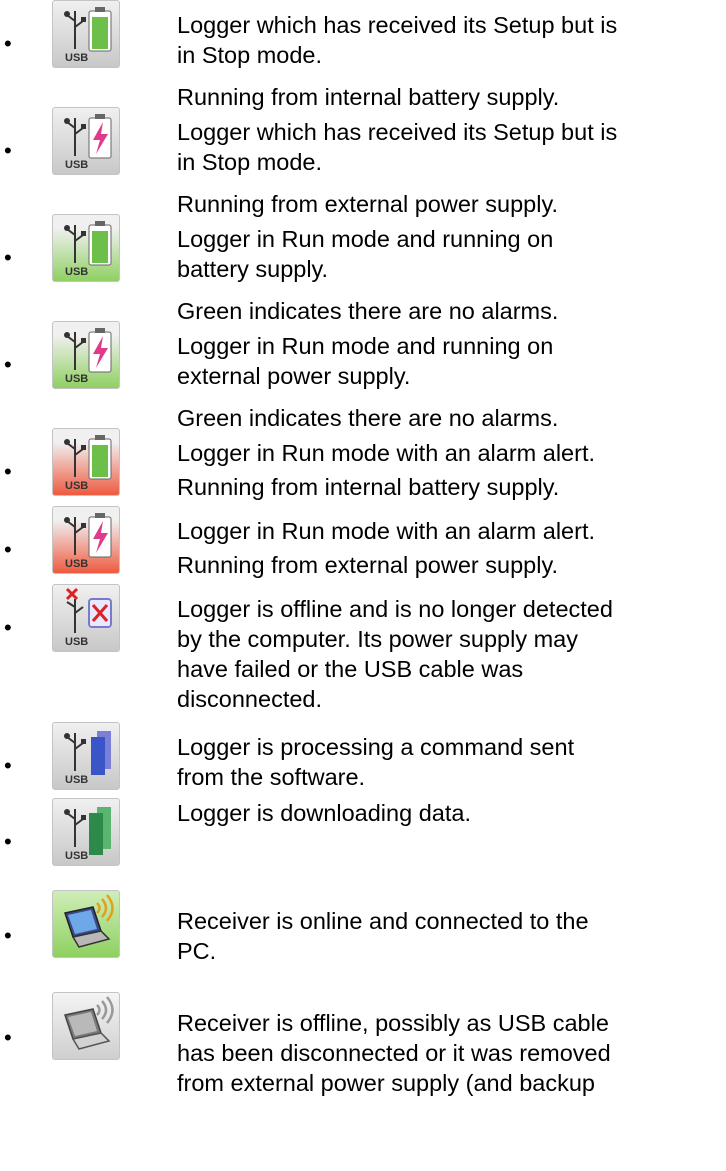 This screenshot has height=1171, width=726. I want to click on usb-logger-battery-stop-icon: USB, so click(86, 34).